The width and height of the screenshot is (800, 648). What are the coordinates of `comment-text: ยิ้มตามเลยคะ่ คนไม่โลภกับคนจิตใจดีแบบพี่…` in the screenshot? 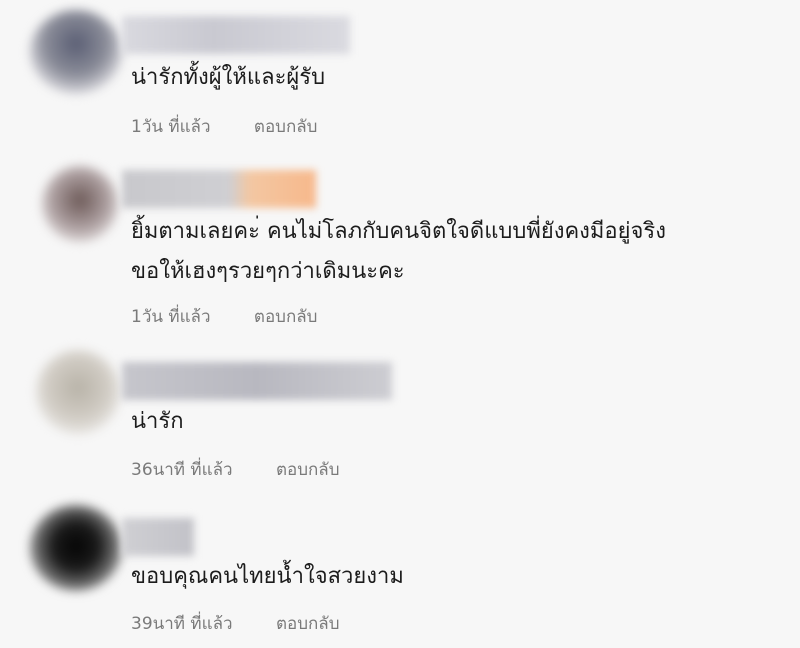 It's located at (398, 231).